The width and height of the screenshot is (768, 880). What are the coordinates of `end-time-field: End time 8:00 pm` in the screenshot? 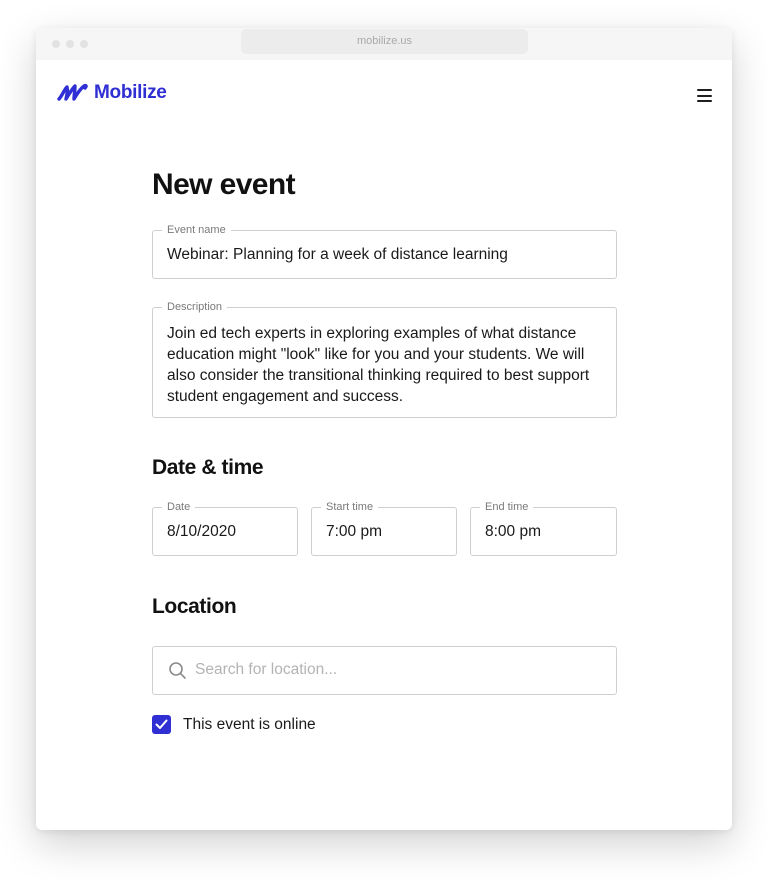 It's located at (543, 528).